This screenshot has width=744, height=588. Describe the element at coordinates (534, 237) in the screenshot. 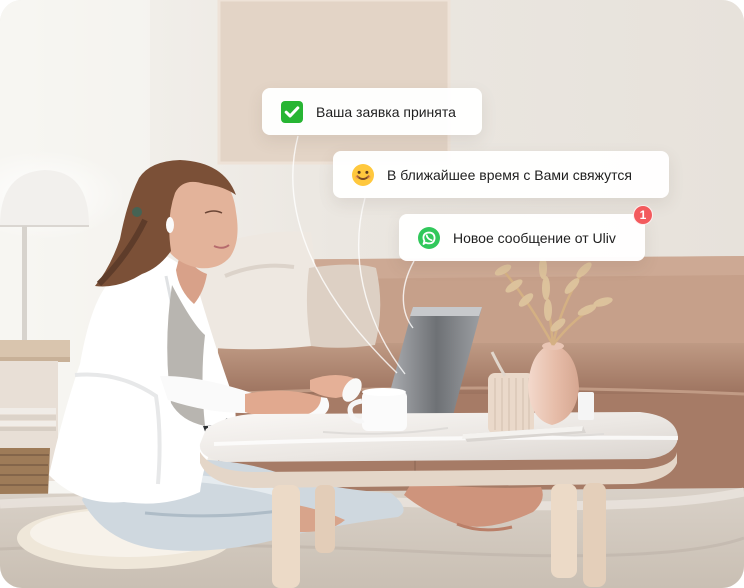

I see `new-message-text: Новое сообщение от Uliv` at that location.